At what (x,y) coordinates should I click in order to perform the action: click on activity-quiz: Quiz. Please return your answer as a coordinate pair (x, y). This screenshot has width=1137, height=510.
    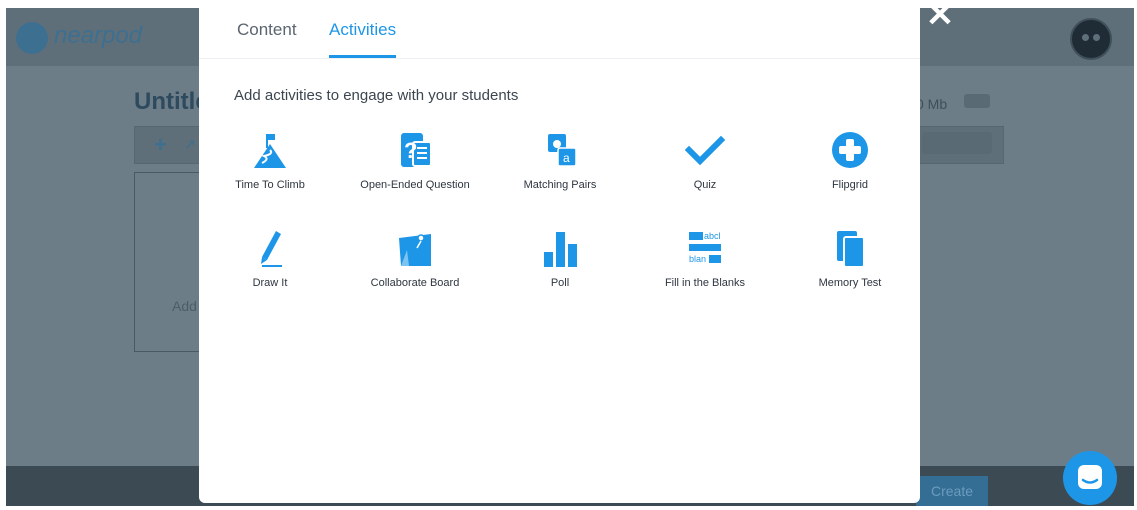
    Looking at the image, I should click on (705, 170).